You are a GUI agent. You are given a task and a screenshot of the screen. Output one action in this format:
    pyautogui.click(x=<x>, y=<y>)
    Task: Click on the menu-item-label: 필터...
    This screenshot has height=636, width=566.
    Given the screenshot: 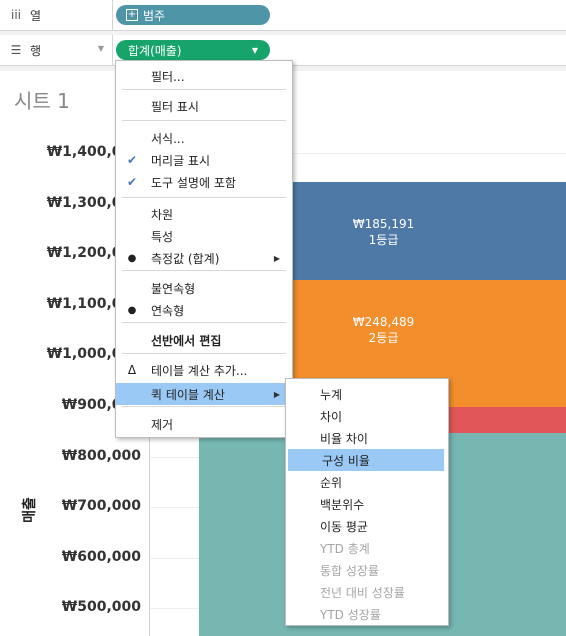 What is the action you would take?
    pyautogui.click(x=168, y=76)
    